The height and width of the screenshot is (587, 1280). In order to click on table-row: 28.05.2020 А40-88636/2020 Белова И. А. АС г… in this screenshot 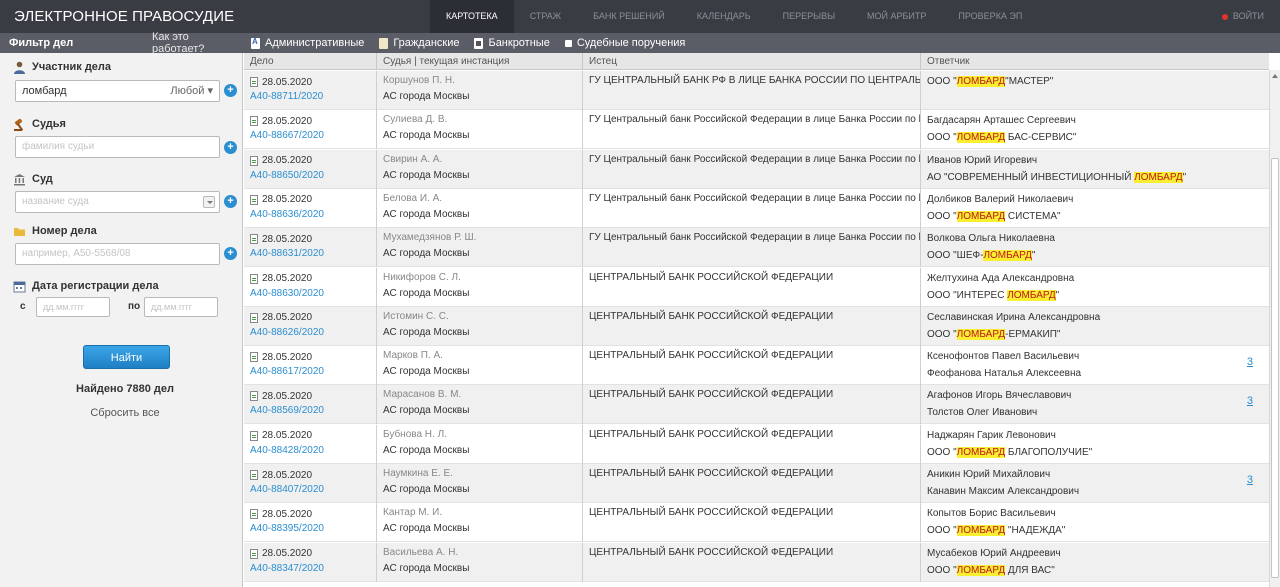, I will do `click(756, 208)`.